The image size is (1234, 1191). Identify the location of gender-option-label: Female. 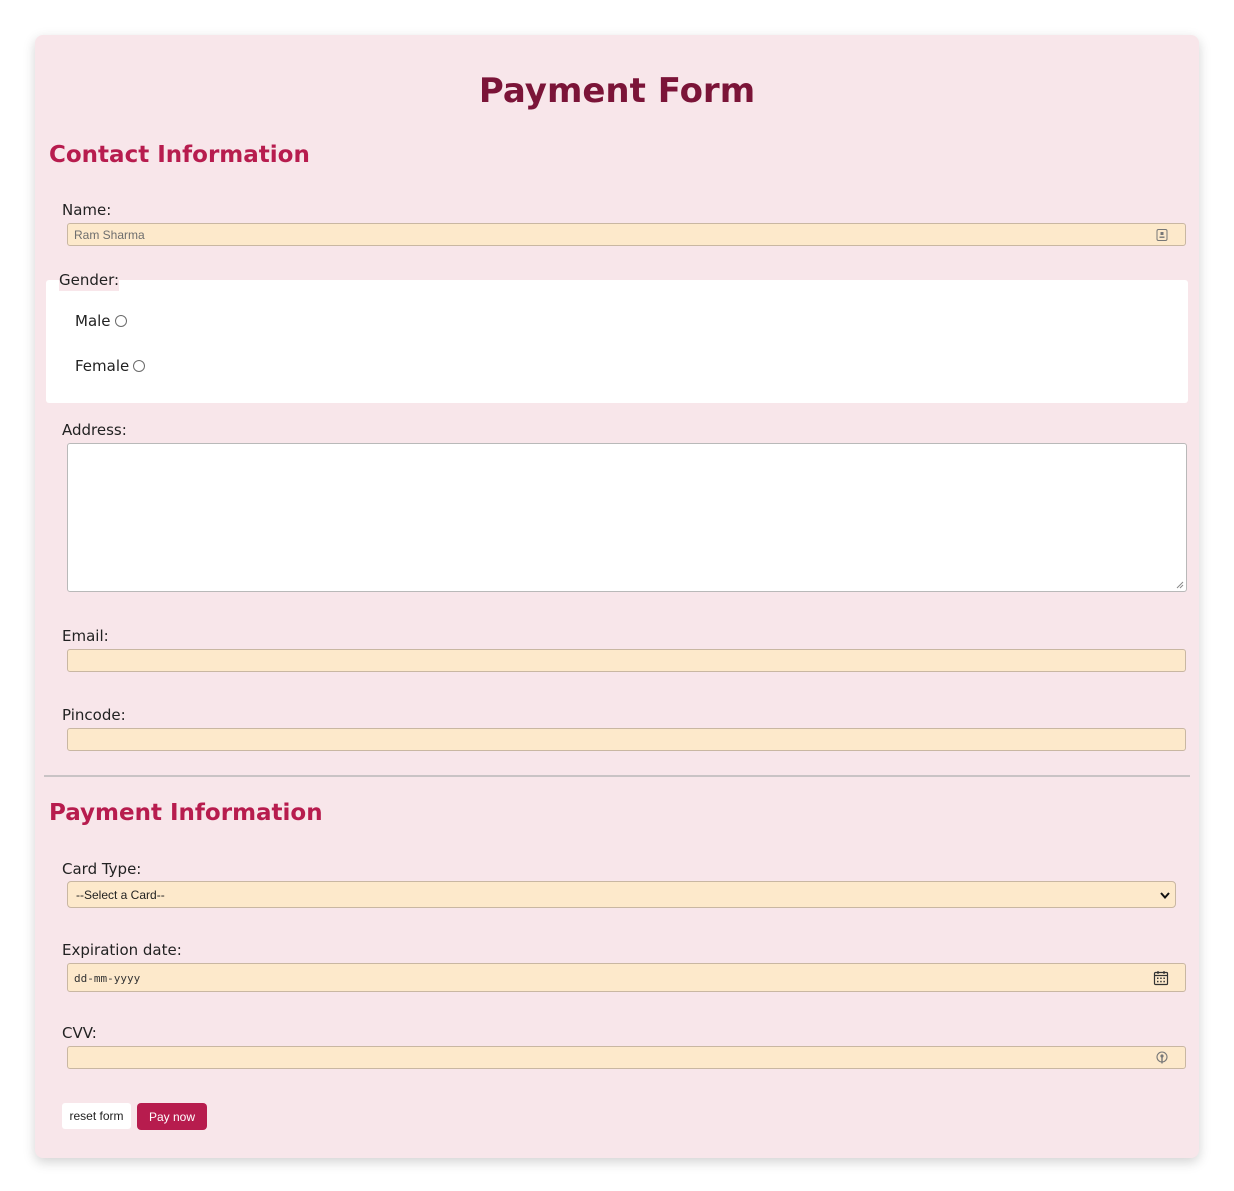
(102, 366).